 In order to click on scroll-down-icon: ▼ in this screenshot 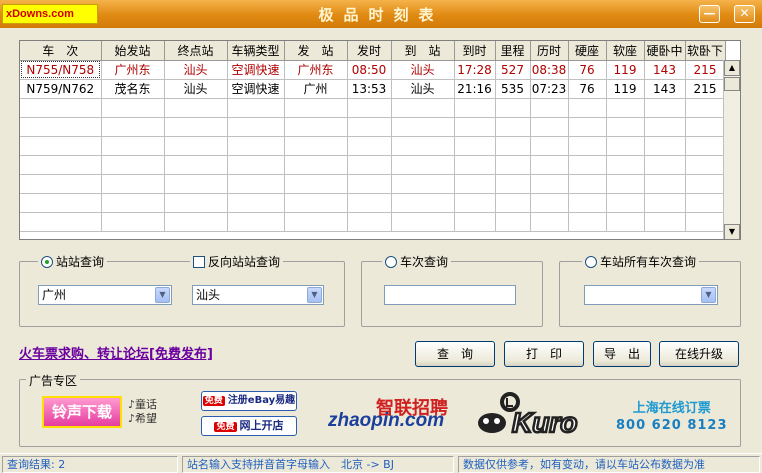, I will do `click(732, 231)`.